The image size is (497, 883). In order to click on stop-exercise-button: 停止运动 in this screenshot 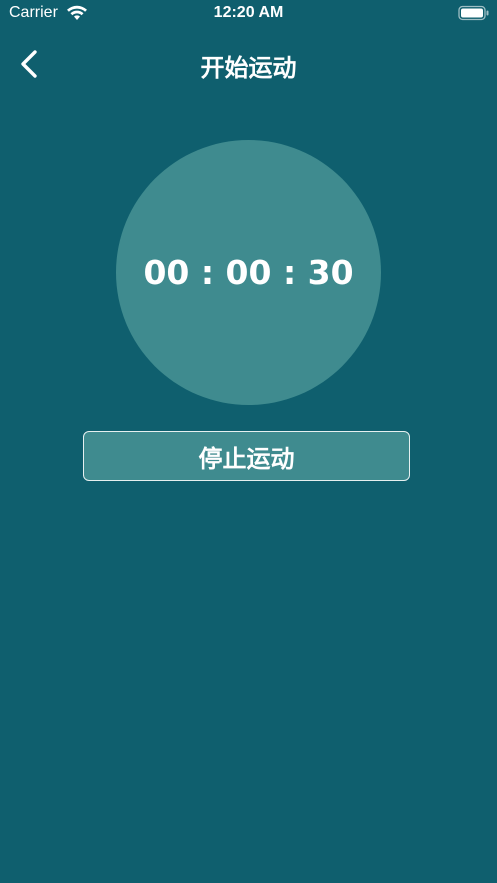, I will do `click(246, 456)`.